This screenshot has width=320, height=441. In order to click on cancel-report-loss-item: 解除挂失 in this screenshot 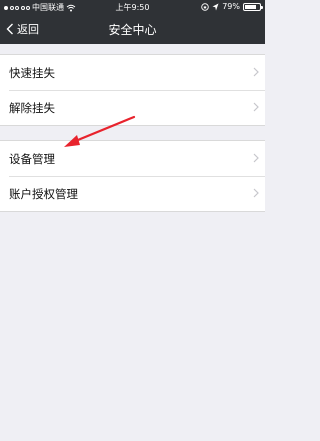, I will do `click(132, 107)`.